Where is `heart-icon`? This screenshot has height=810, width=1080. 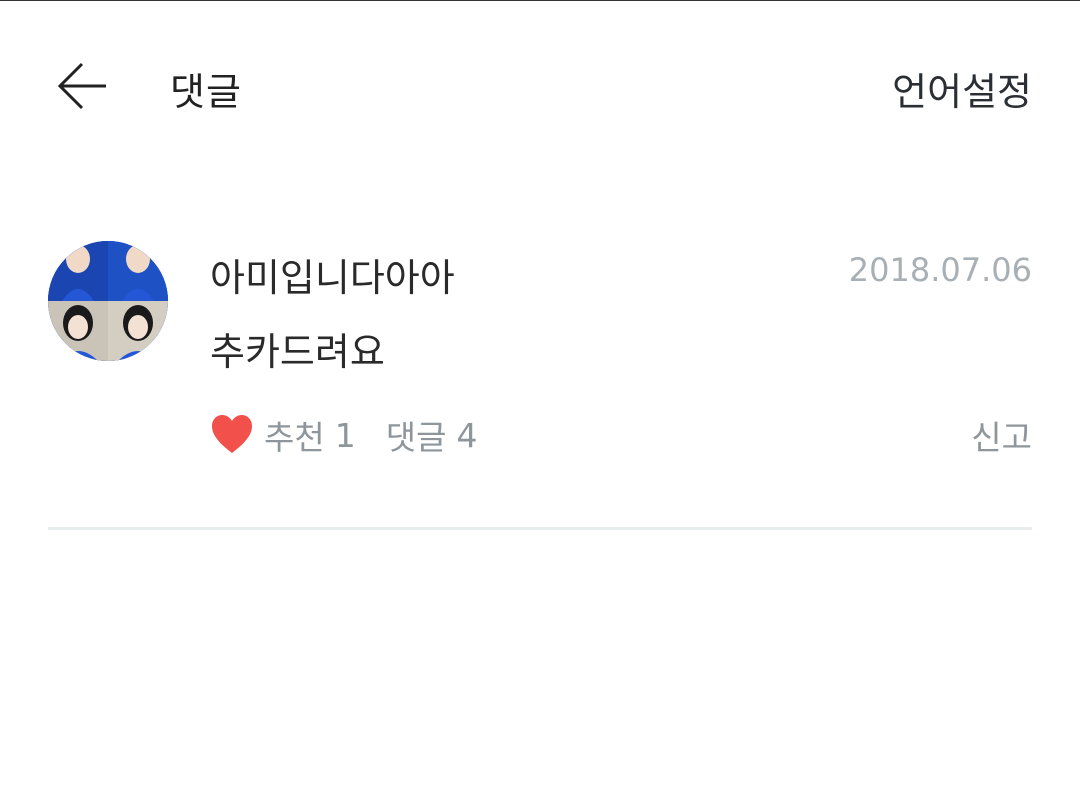 heart-icon is located at coordinates (232, 435).